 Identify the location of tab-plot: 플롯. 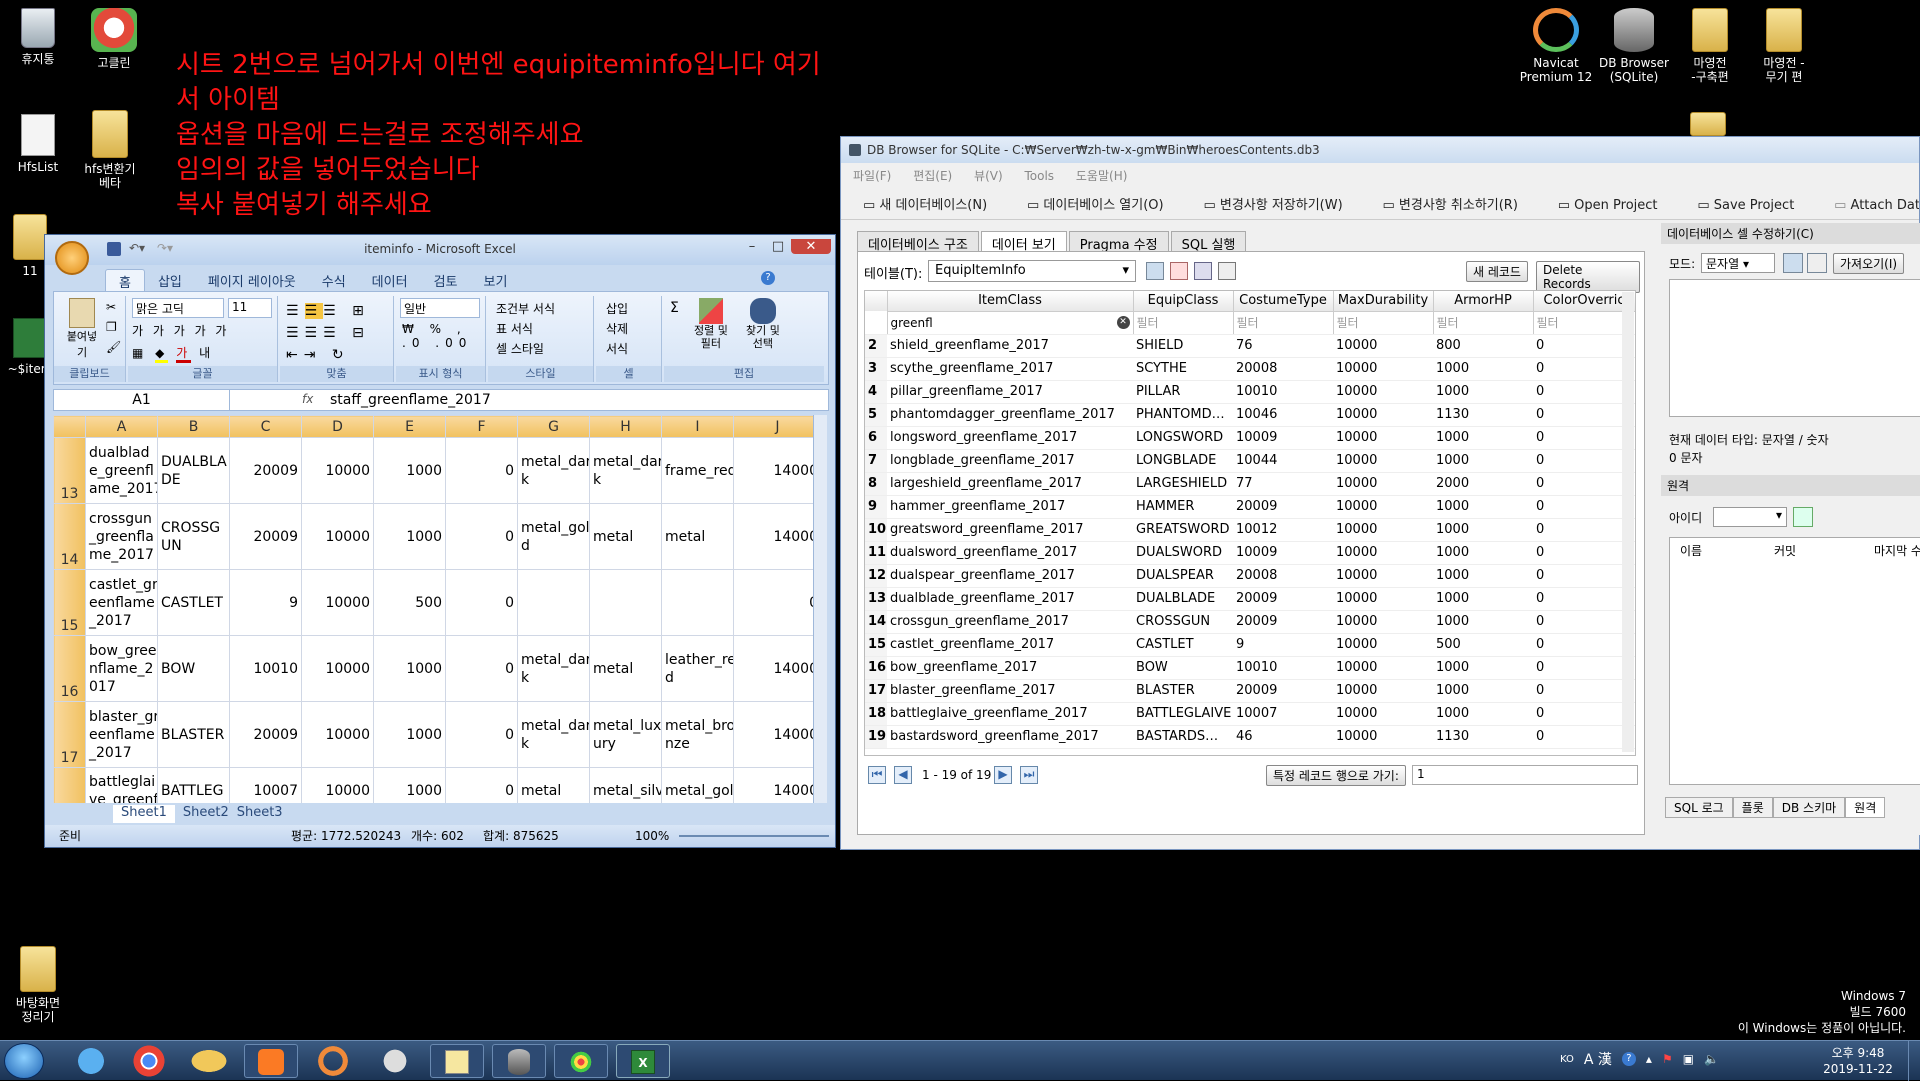
(1752, 807).